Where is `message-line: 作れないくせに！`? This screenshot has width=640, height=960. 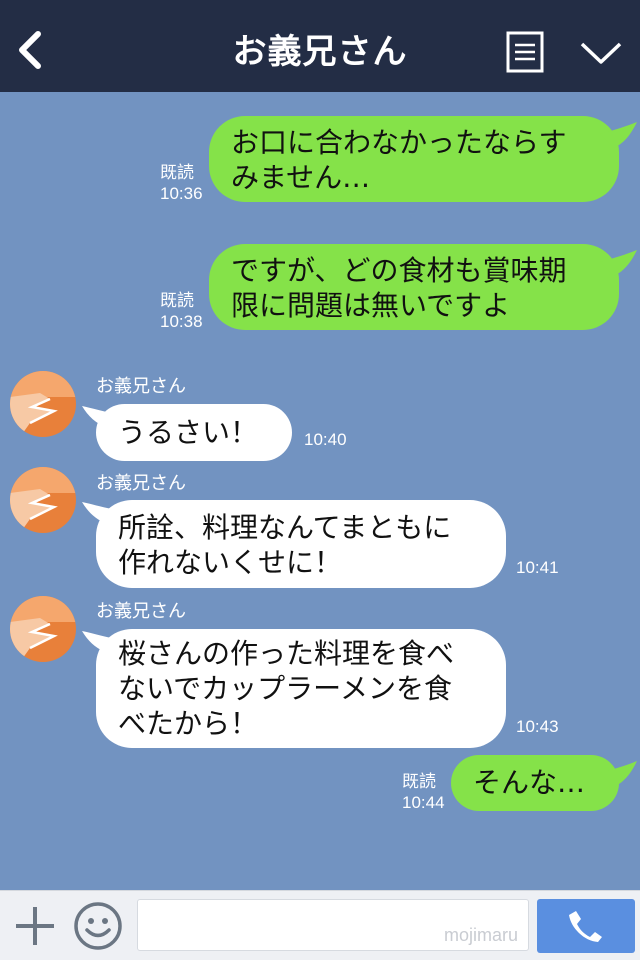
message-line: 作れないくせに！ is located at coordinates (230, 562).